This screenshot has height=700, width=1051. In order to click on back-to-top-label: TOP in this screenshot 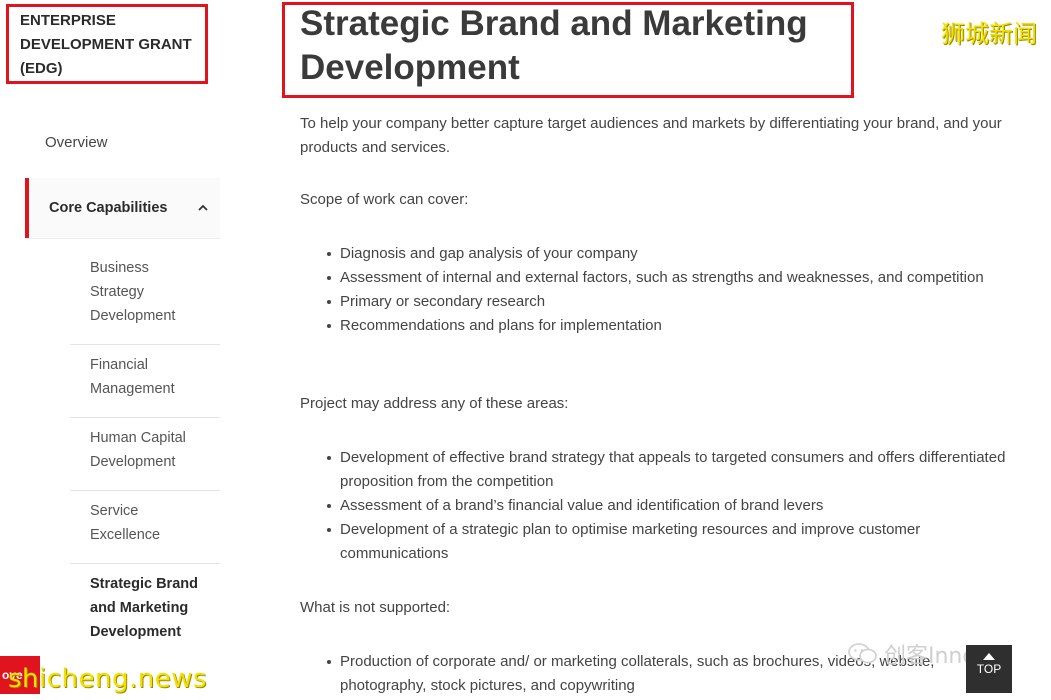, I will do `click(989, 669)`.